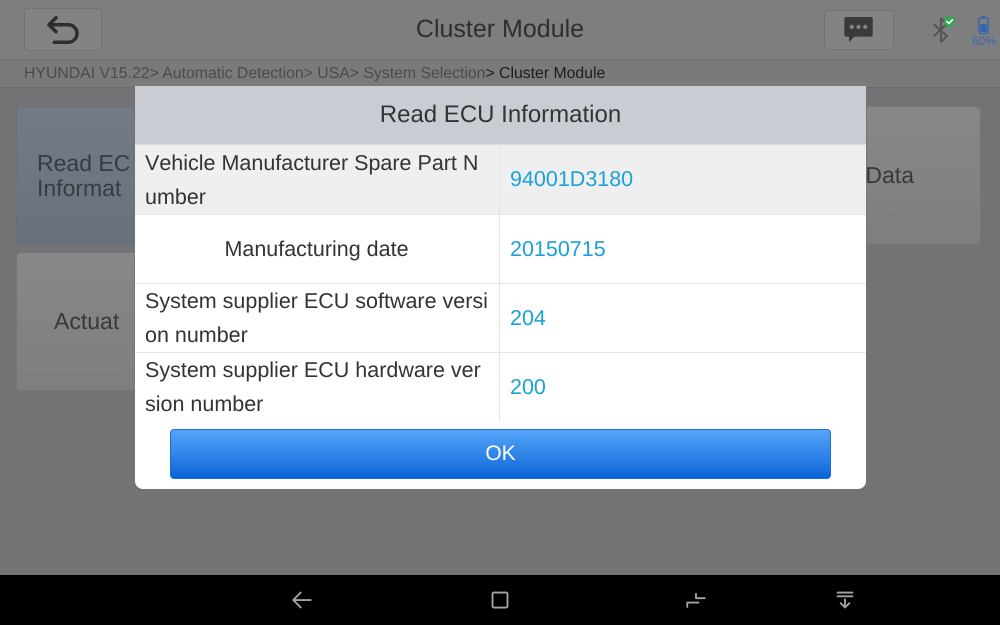 This screenshot has height=625, width=1000. Describe the element at coordinates (984, 41) in the screenshot. I see `battery-percent: 60%` at that location.